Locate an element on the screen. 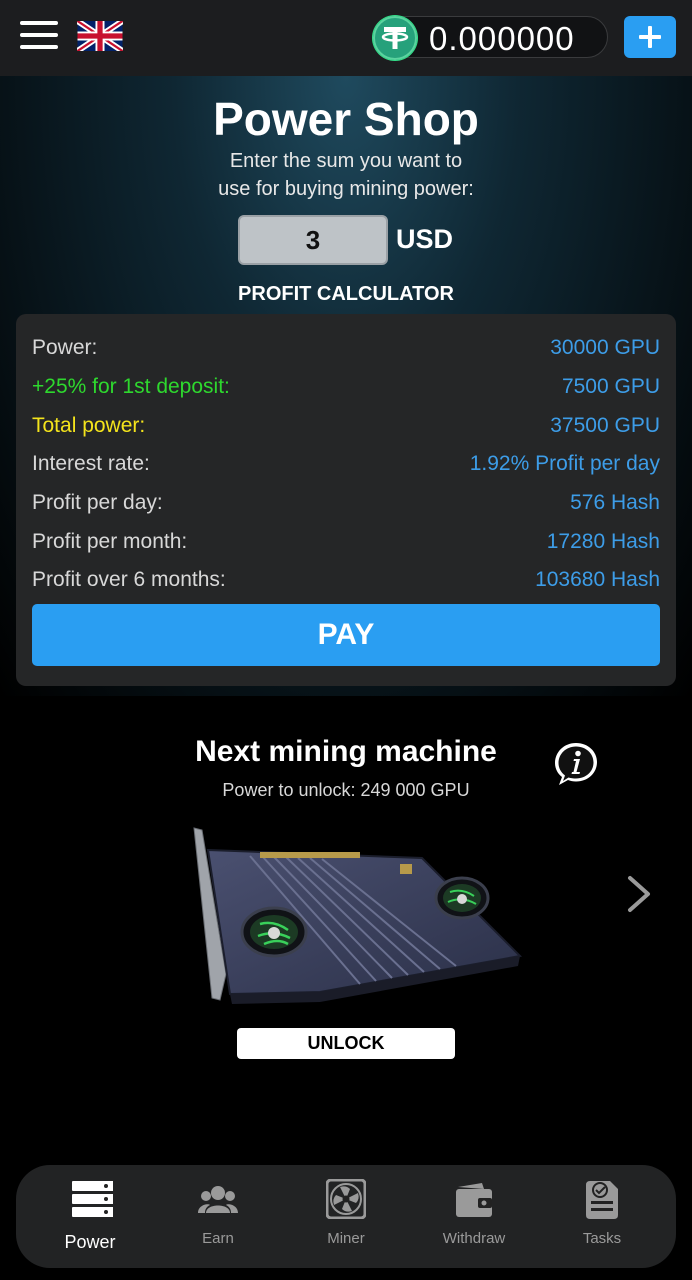 The image size is (692, 1280). unlock-button: UNLOCK is located at coordinates (346, 1043).